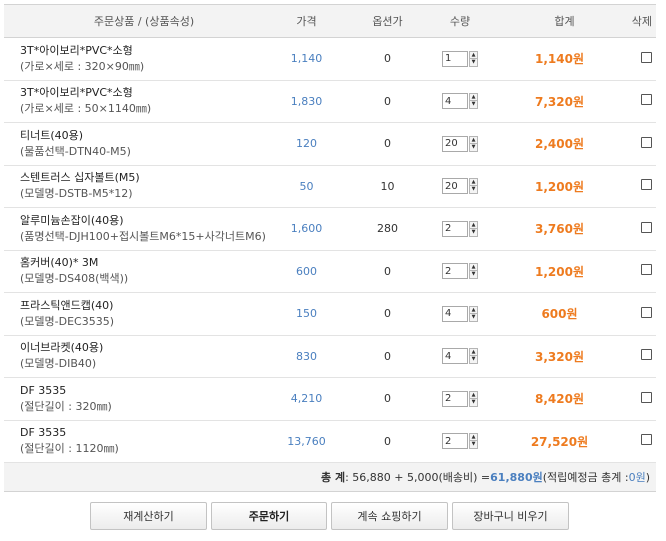  I want to click on order-button: 주문하기, so click(269, 516).